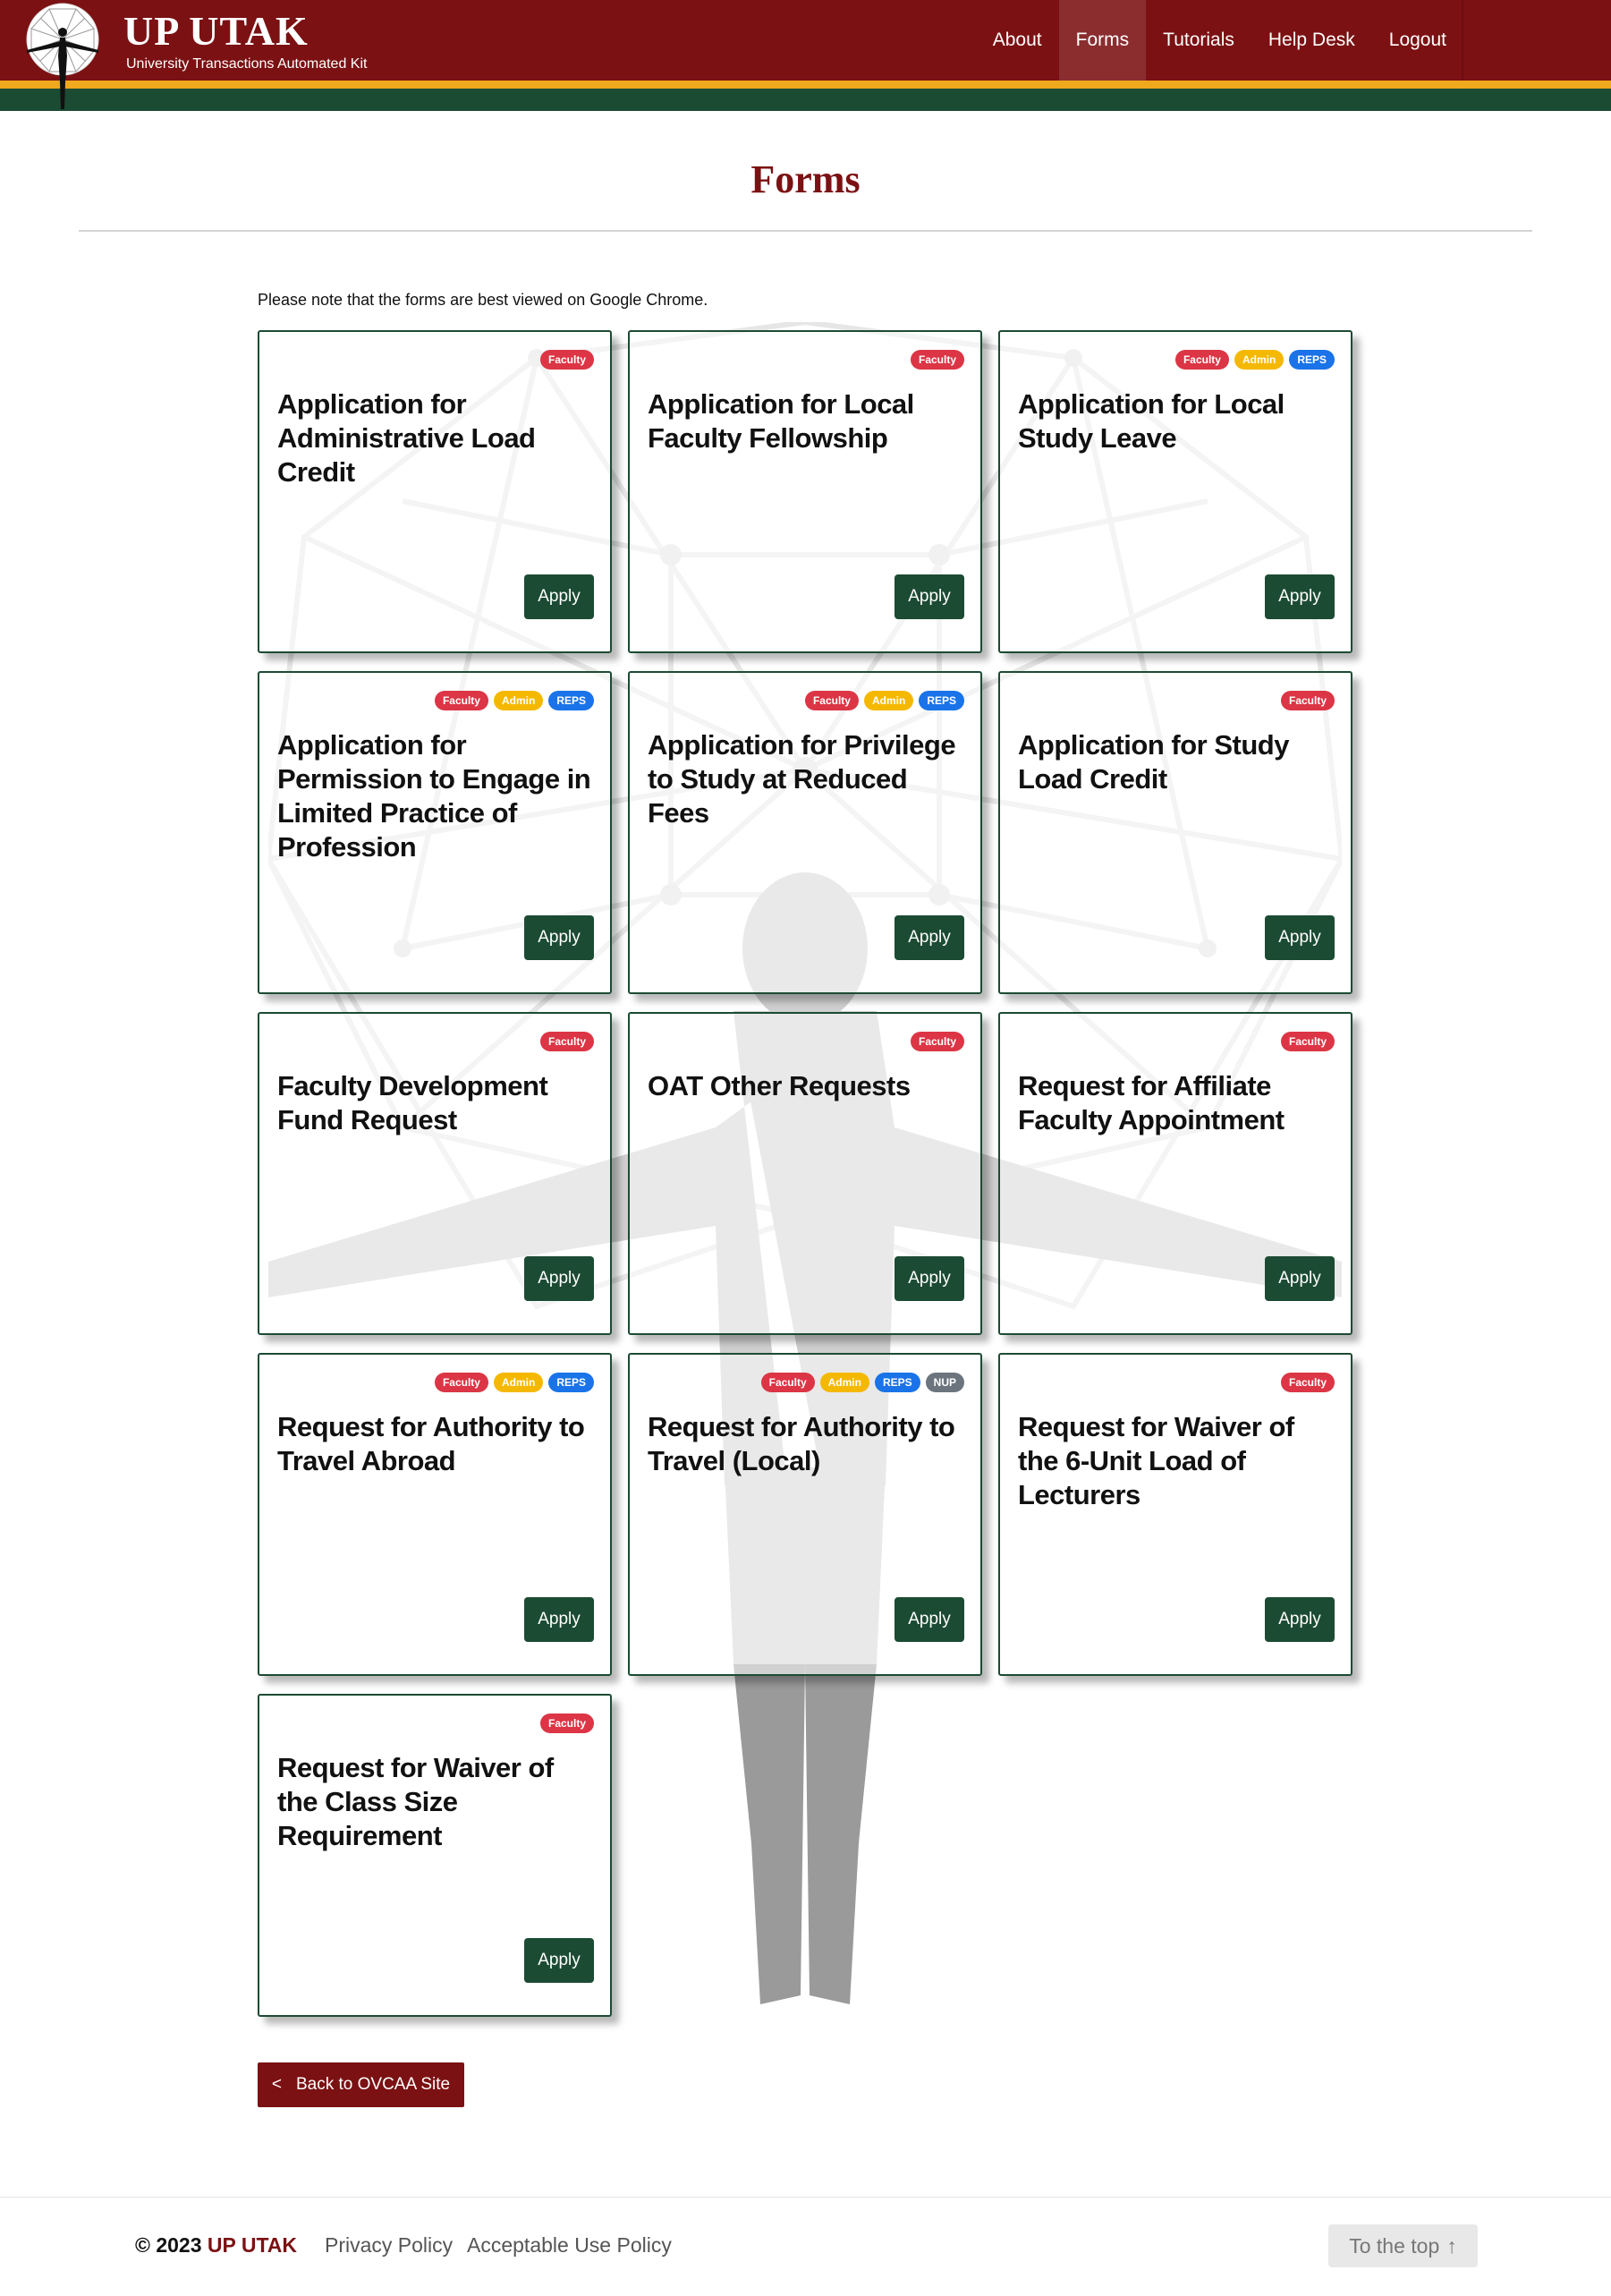 This screenshot has height=2296, width=1611. What do you see at coordinates (62, 56) in the screenshot?
I see `oblation-logo-icon` at bounding box center [62, 56].